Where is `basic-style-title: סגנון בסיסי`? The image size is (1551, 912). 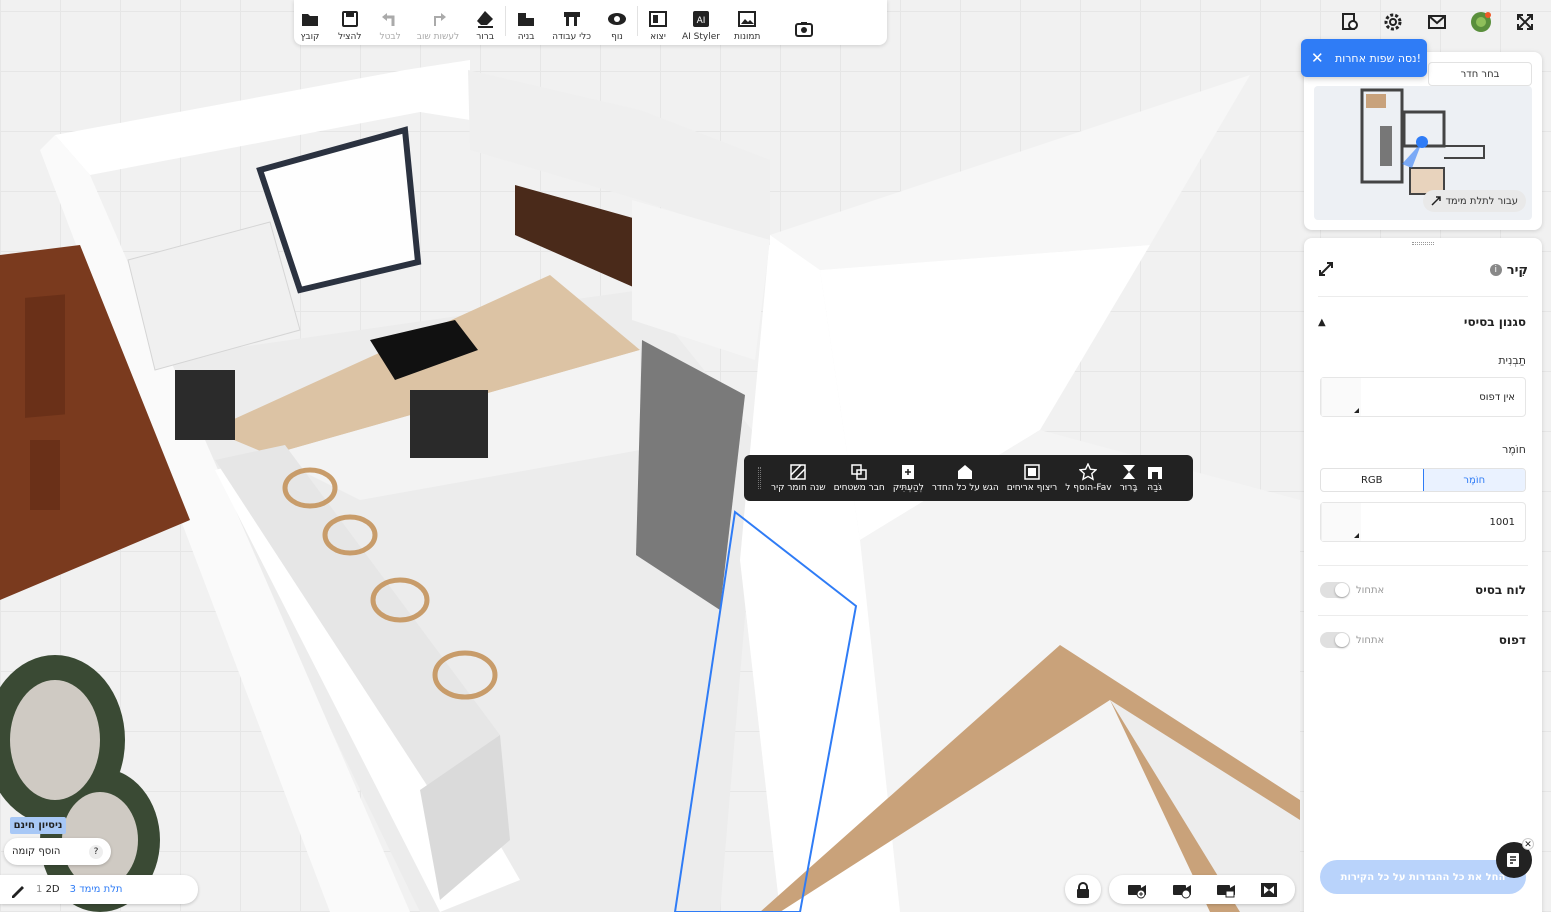
basic-style-title: סגנון בסיסי is located at coordinates (1494, 322).